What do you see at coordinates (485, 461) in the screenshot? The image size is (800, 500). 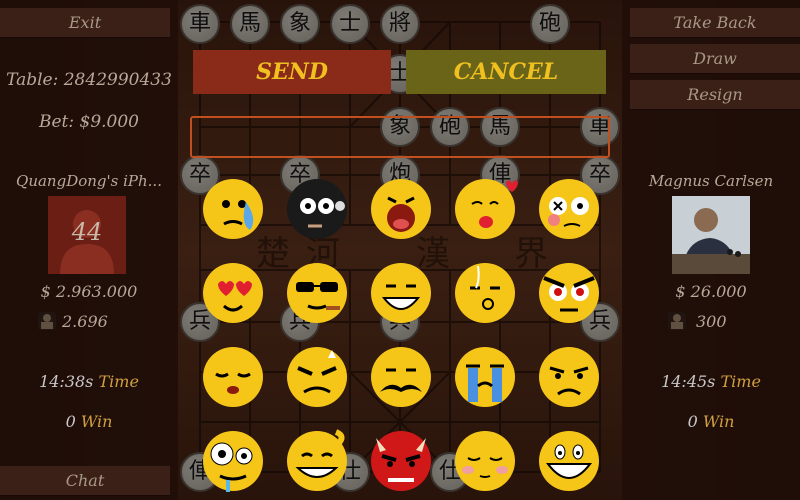 I see `emoji-blushing-shy-icon` at bounding box center [485, 461].